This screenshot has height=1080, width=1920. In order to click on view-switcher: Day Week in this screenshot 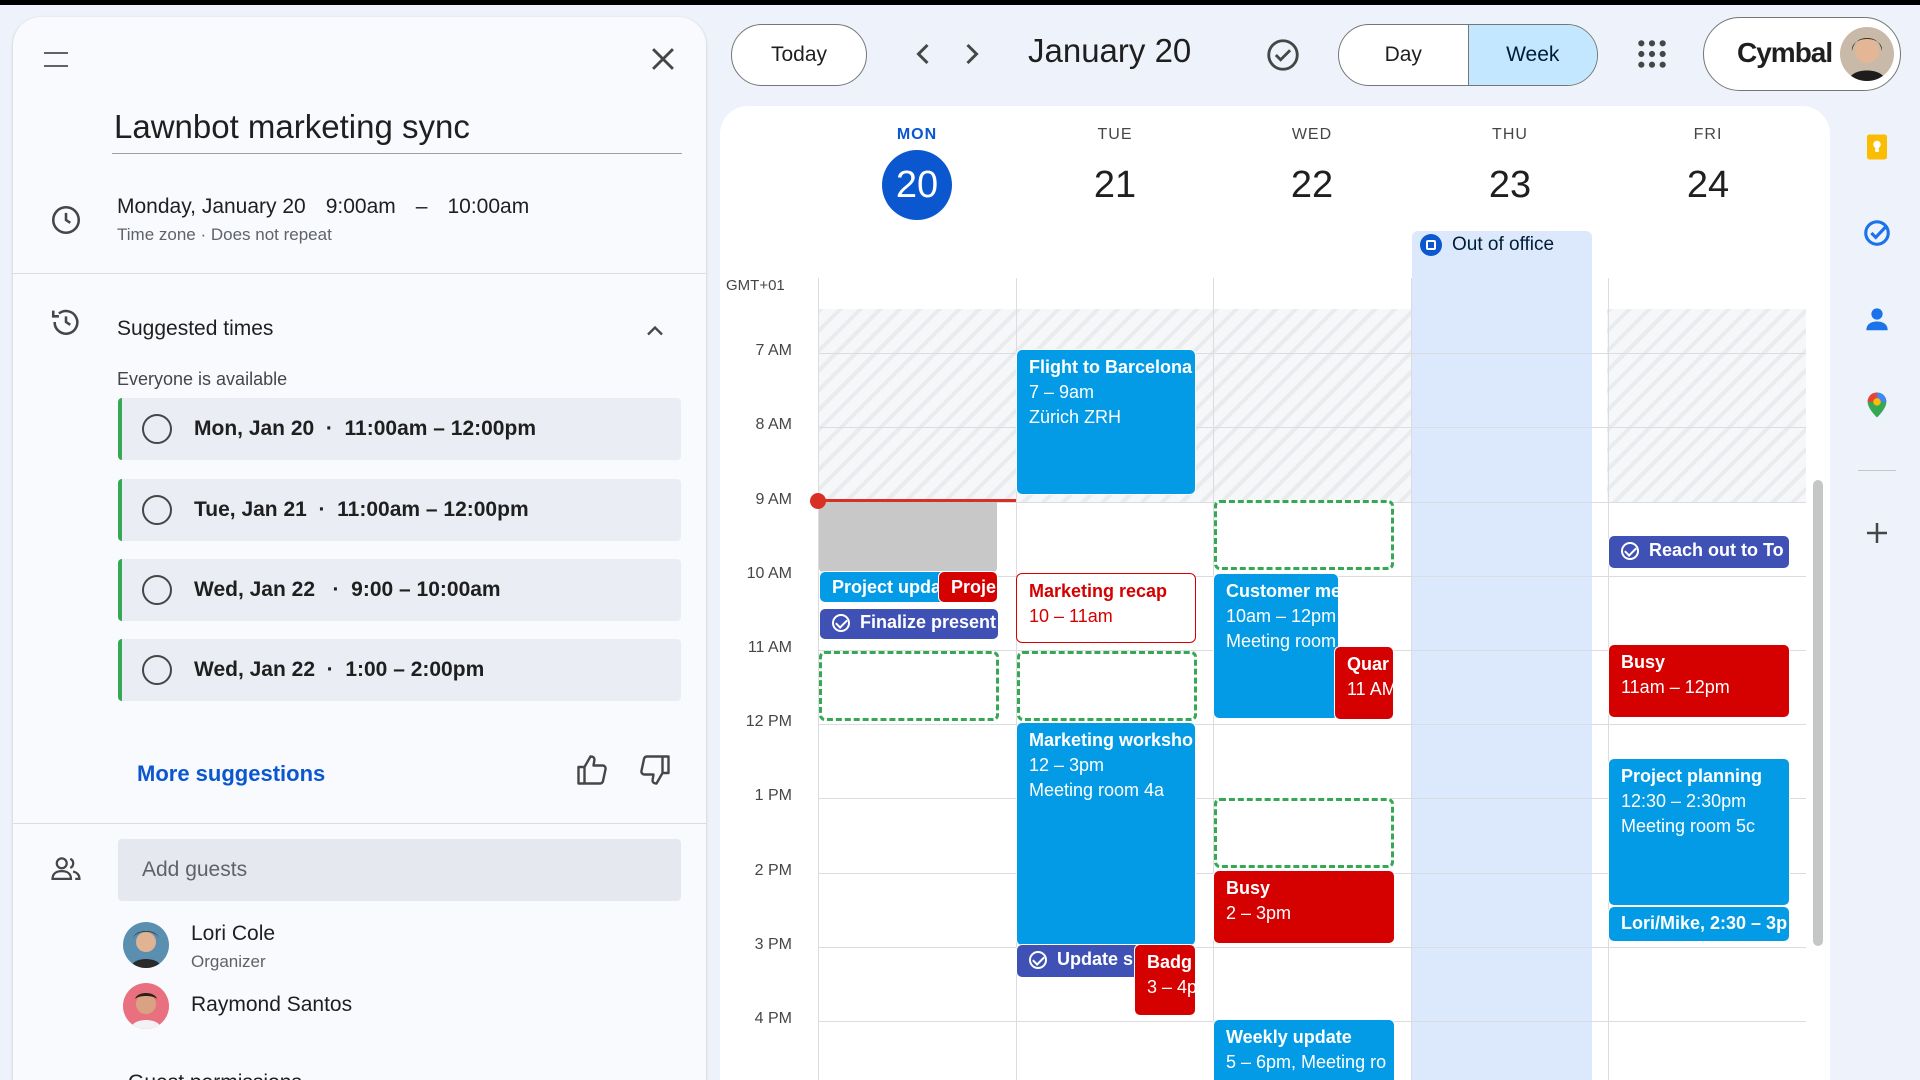, I will do `click(1468, 55)`.